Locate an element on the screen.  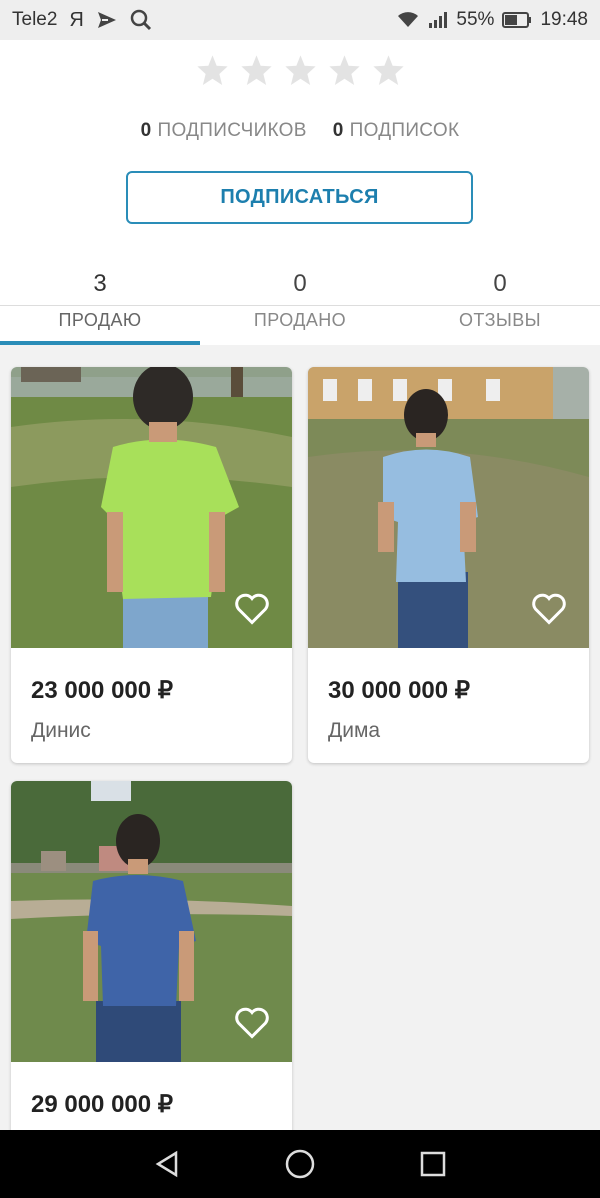
system-nav-bar is located at coordinates (300, 1164).